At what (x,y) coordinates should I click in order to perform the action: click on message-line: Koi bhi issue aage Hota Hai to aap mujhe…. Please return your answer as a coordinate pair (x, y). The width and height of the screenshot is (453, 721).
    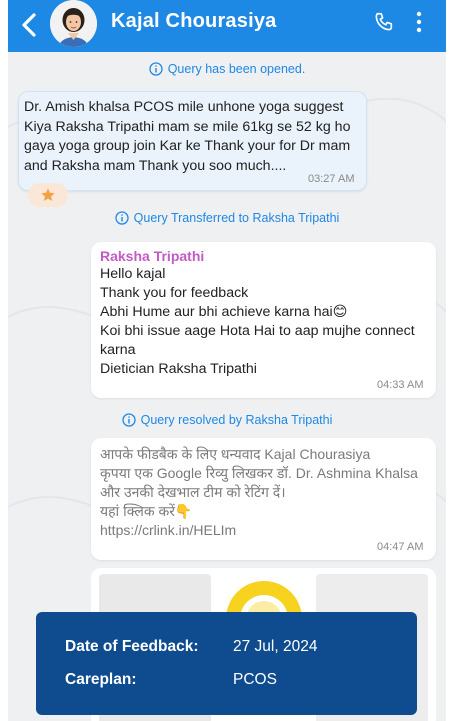
    Looking at the image, I should click on (257, 331).